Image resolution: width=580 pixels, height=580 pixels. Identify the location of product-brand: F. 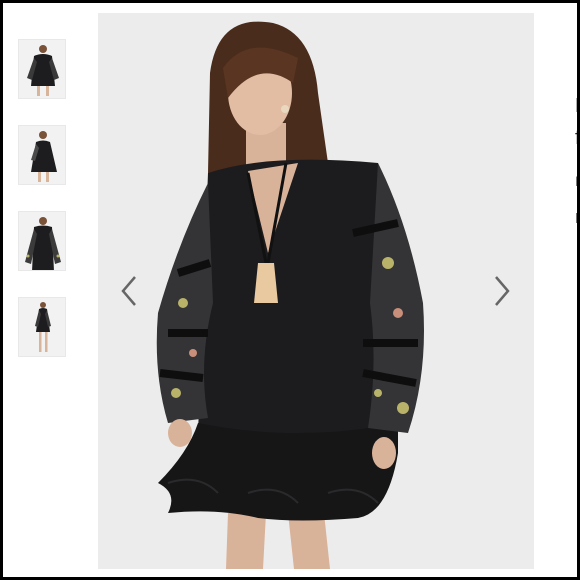
(576, 181).